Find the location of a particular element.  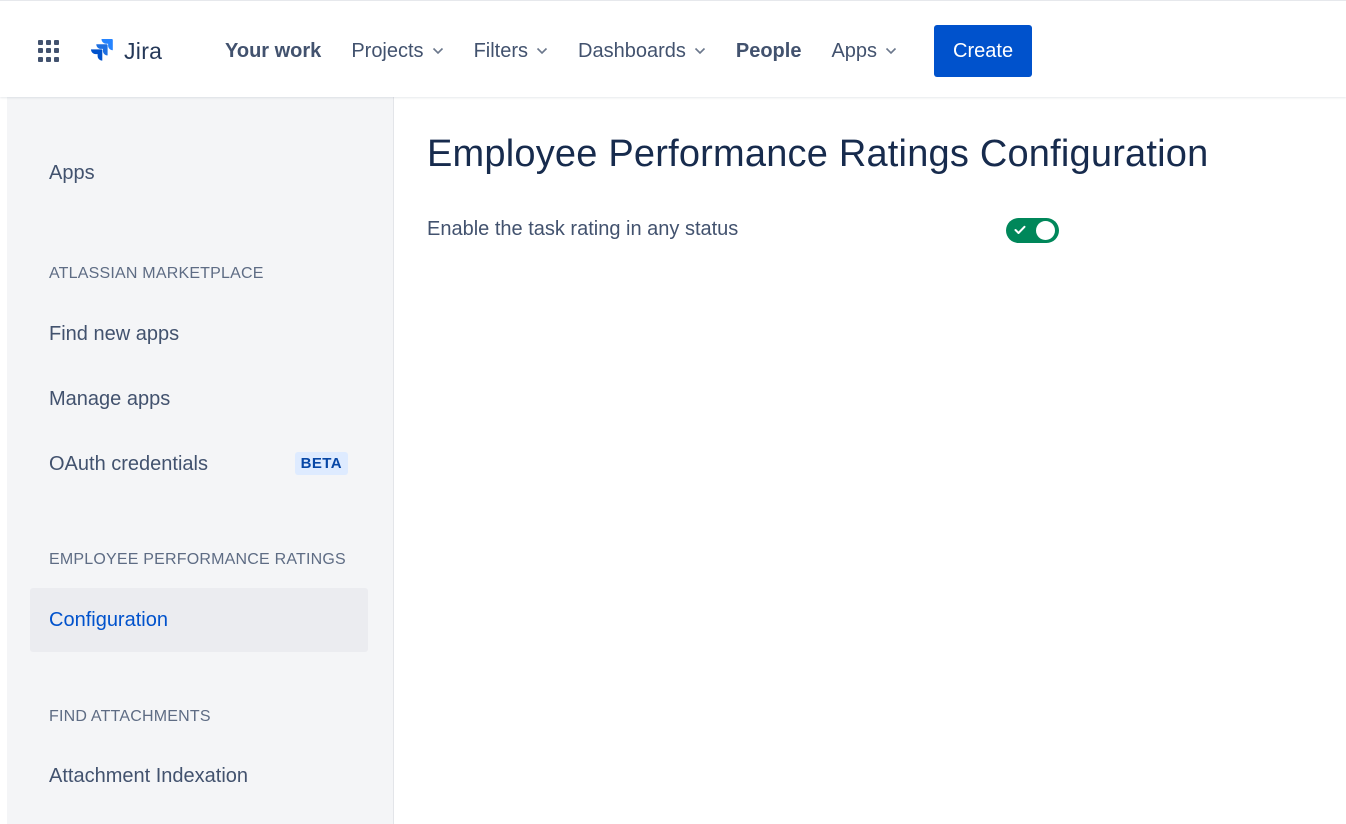

logo-text: Jira is located at coordinates (143, 50).